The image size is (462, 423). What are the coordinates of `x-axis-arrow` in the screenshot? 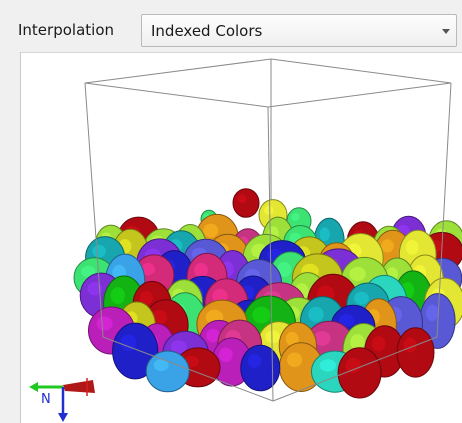 It's located at (79, 387).